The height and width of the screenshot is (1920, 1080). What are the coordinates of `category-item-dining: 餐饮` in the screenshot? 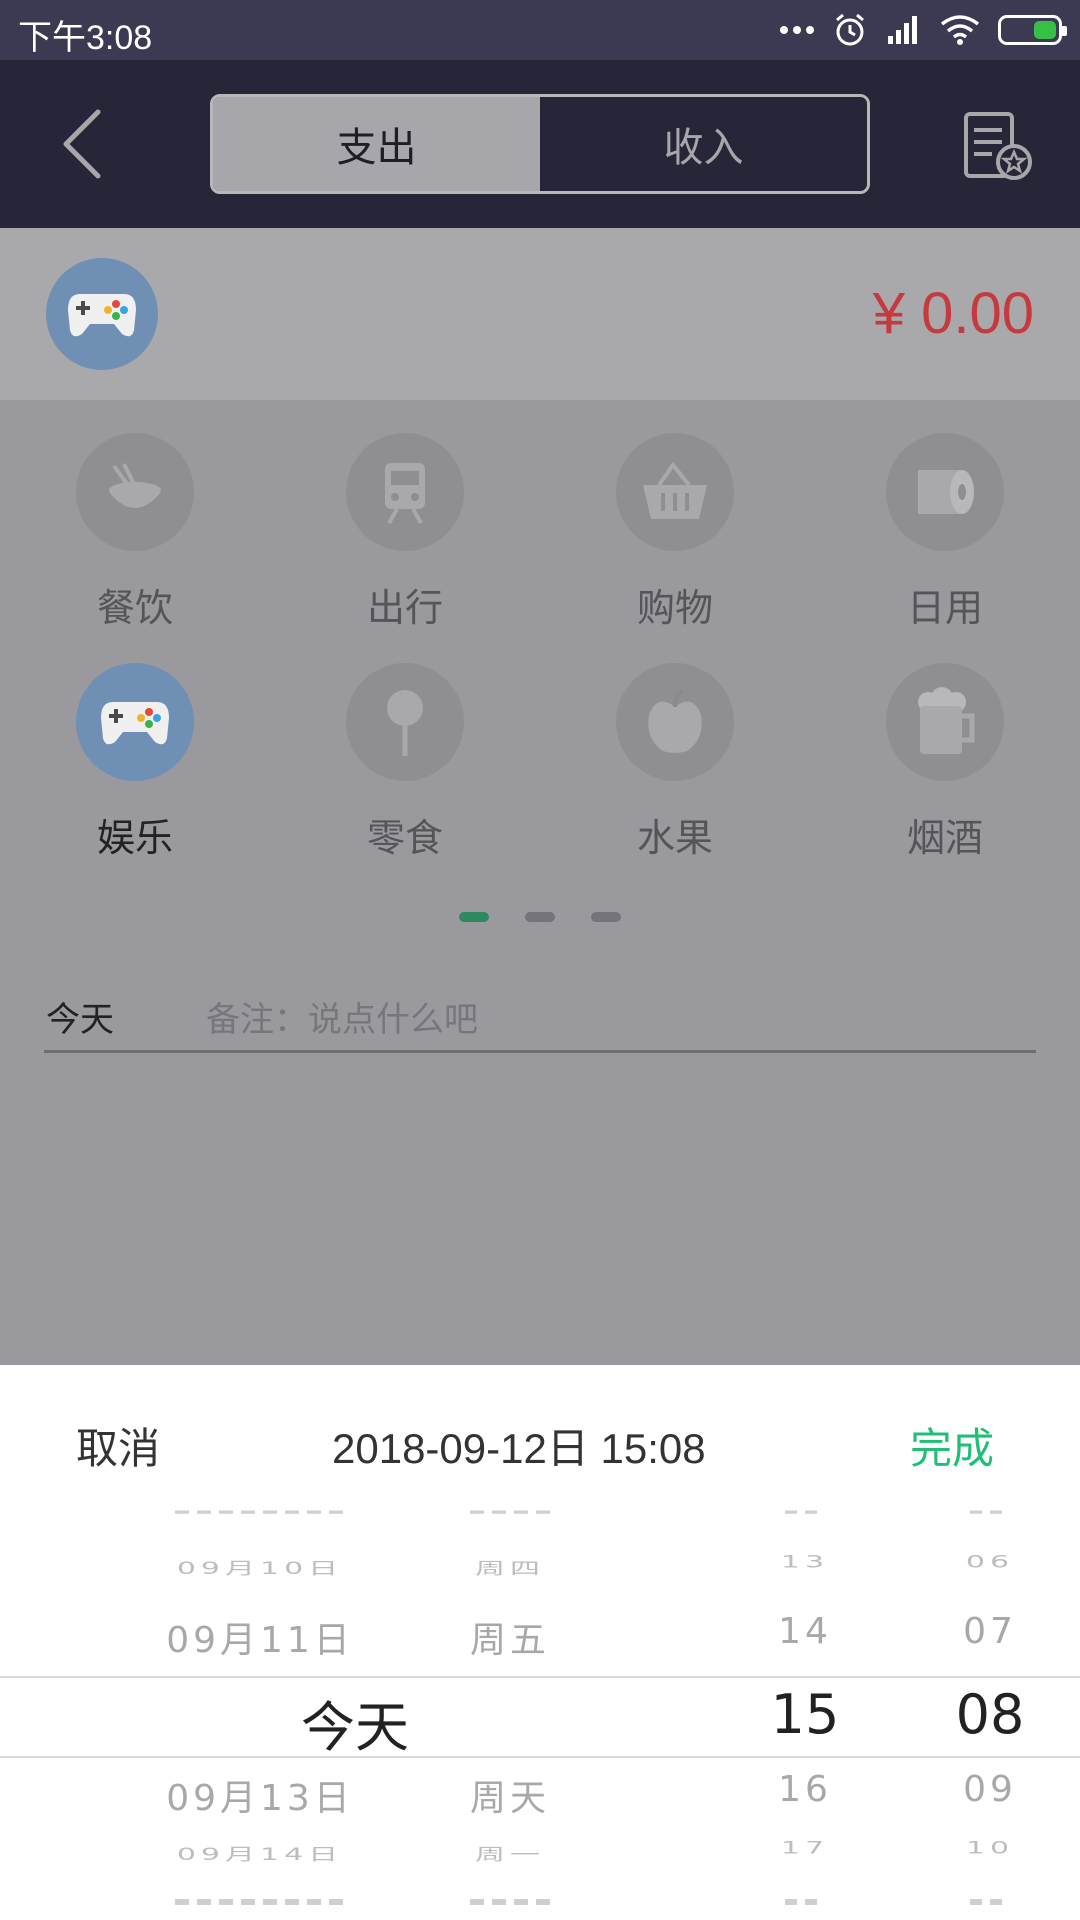 It's located at (135, 532).